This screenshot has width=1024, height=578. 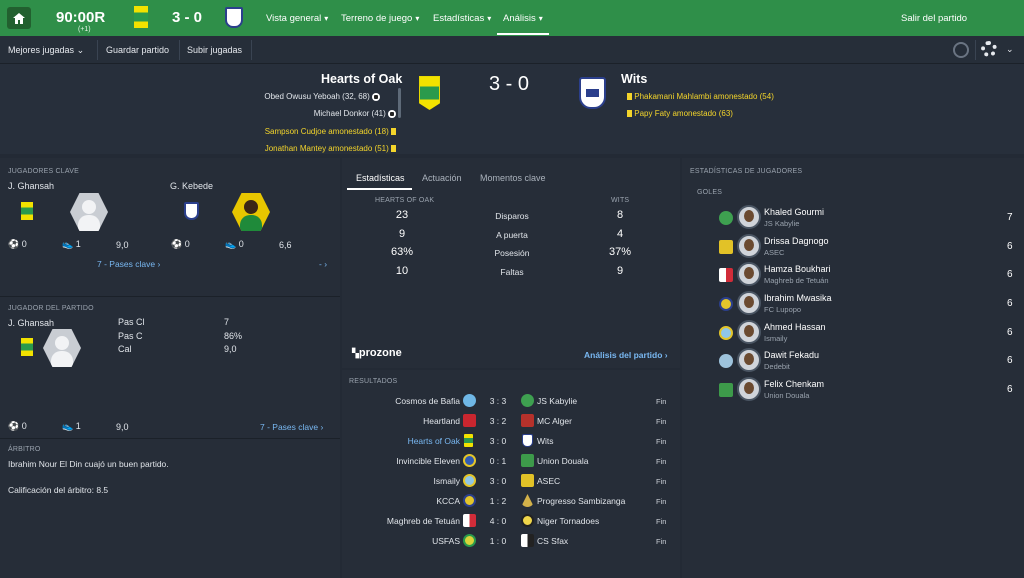 What do you see at coordinates (402, 252) in the screenshot?
I see `stat-home-value: 63%` at bounding box center [402, 252].